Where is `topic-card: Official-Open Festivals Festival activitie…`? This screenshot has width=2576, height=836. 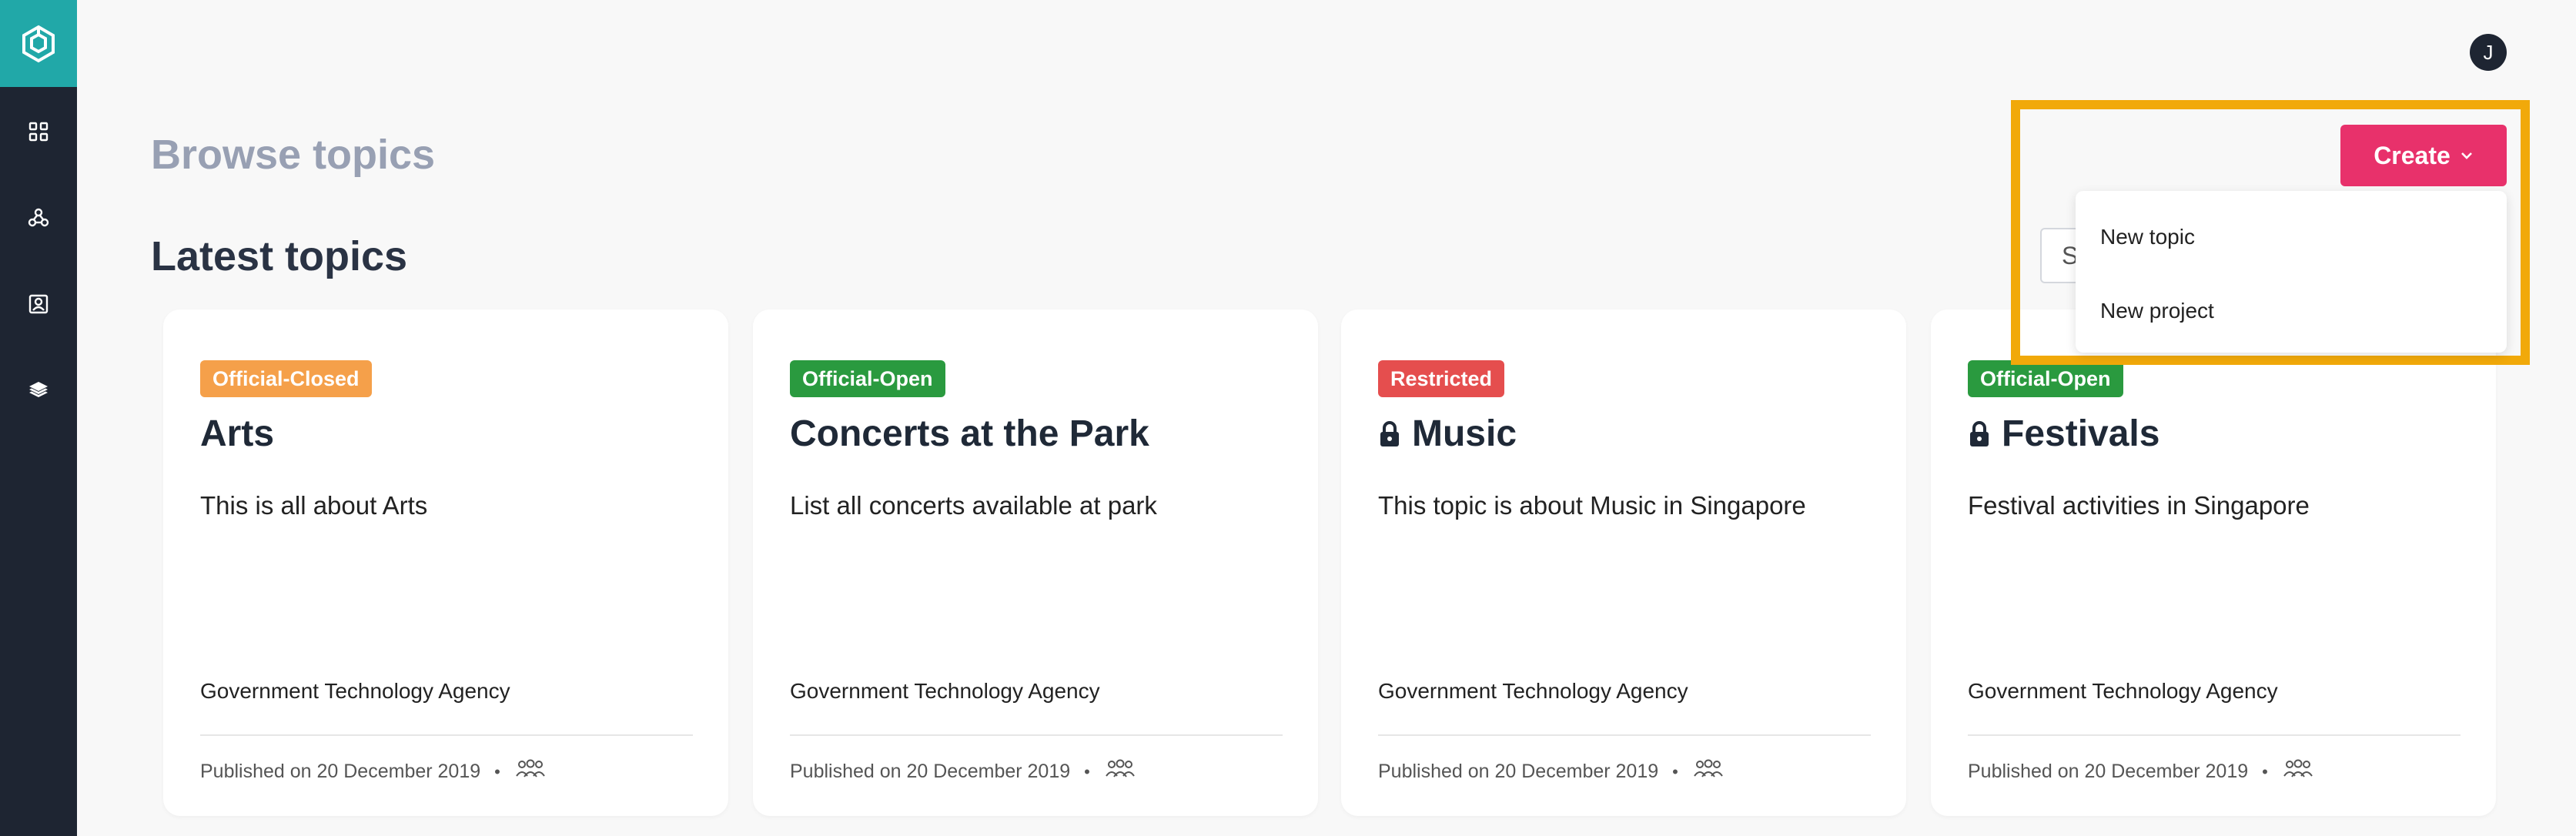 topic-card: Official-Open Festivals Festival activitie… is located at coordinates (2213, 562).